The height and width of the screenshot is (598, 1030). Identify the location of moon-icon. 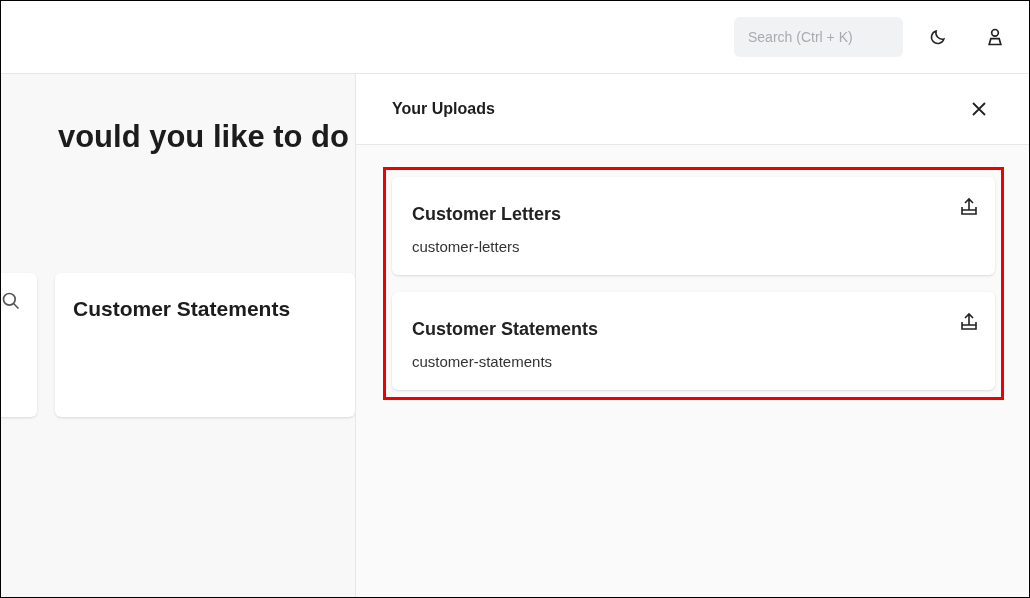
(938, 37).